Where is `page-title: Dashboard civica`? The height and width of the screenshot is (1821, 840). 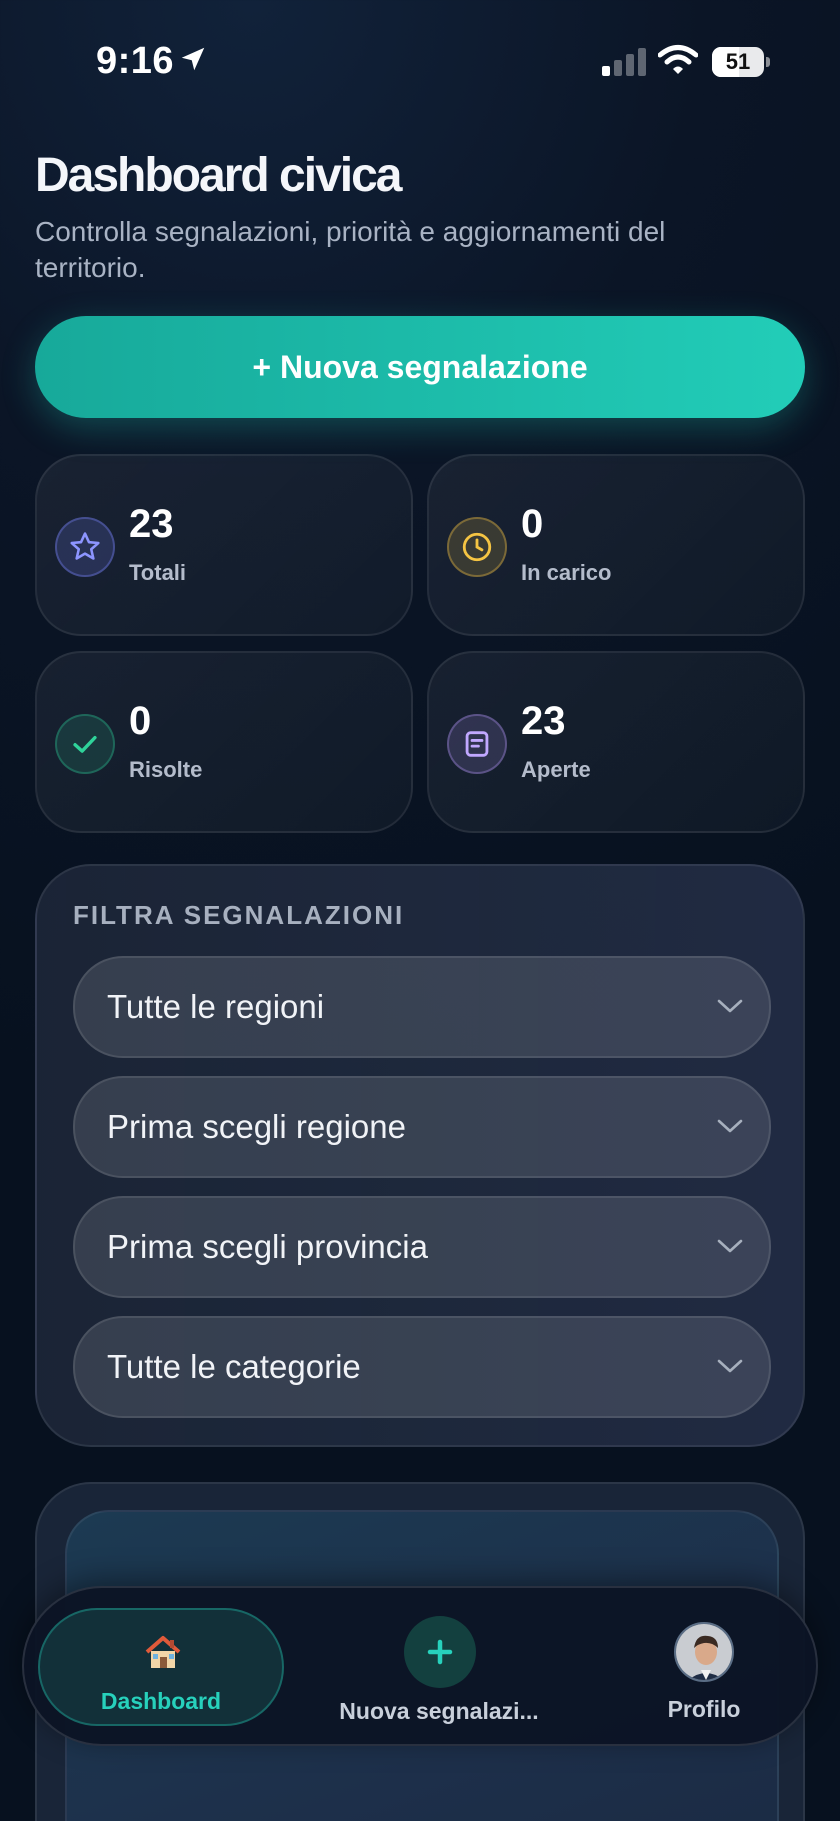 page-title: Dashboard civica is located at coordinates (218, 175).